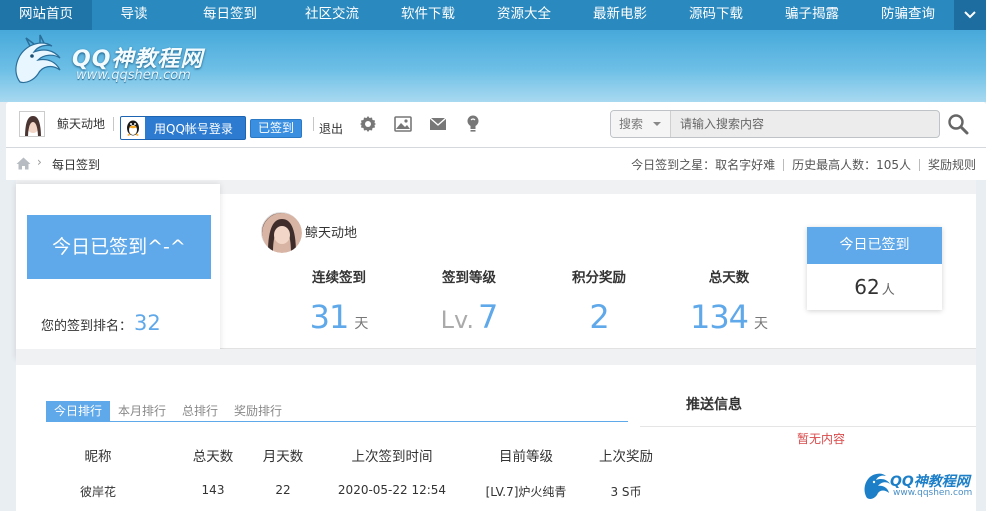  Describe the element at coordinates (213, 490) in the screenshot. I see `cell-total-days: 143` at that location.